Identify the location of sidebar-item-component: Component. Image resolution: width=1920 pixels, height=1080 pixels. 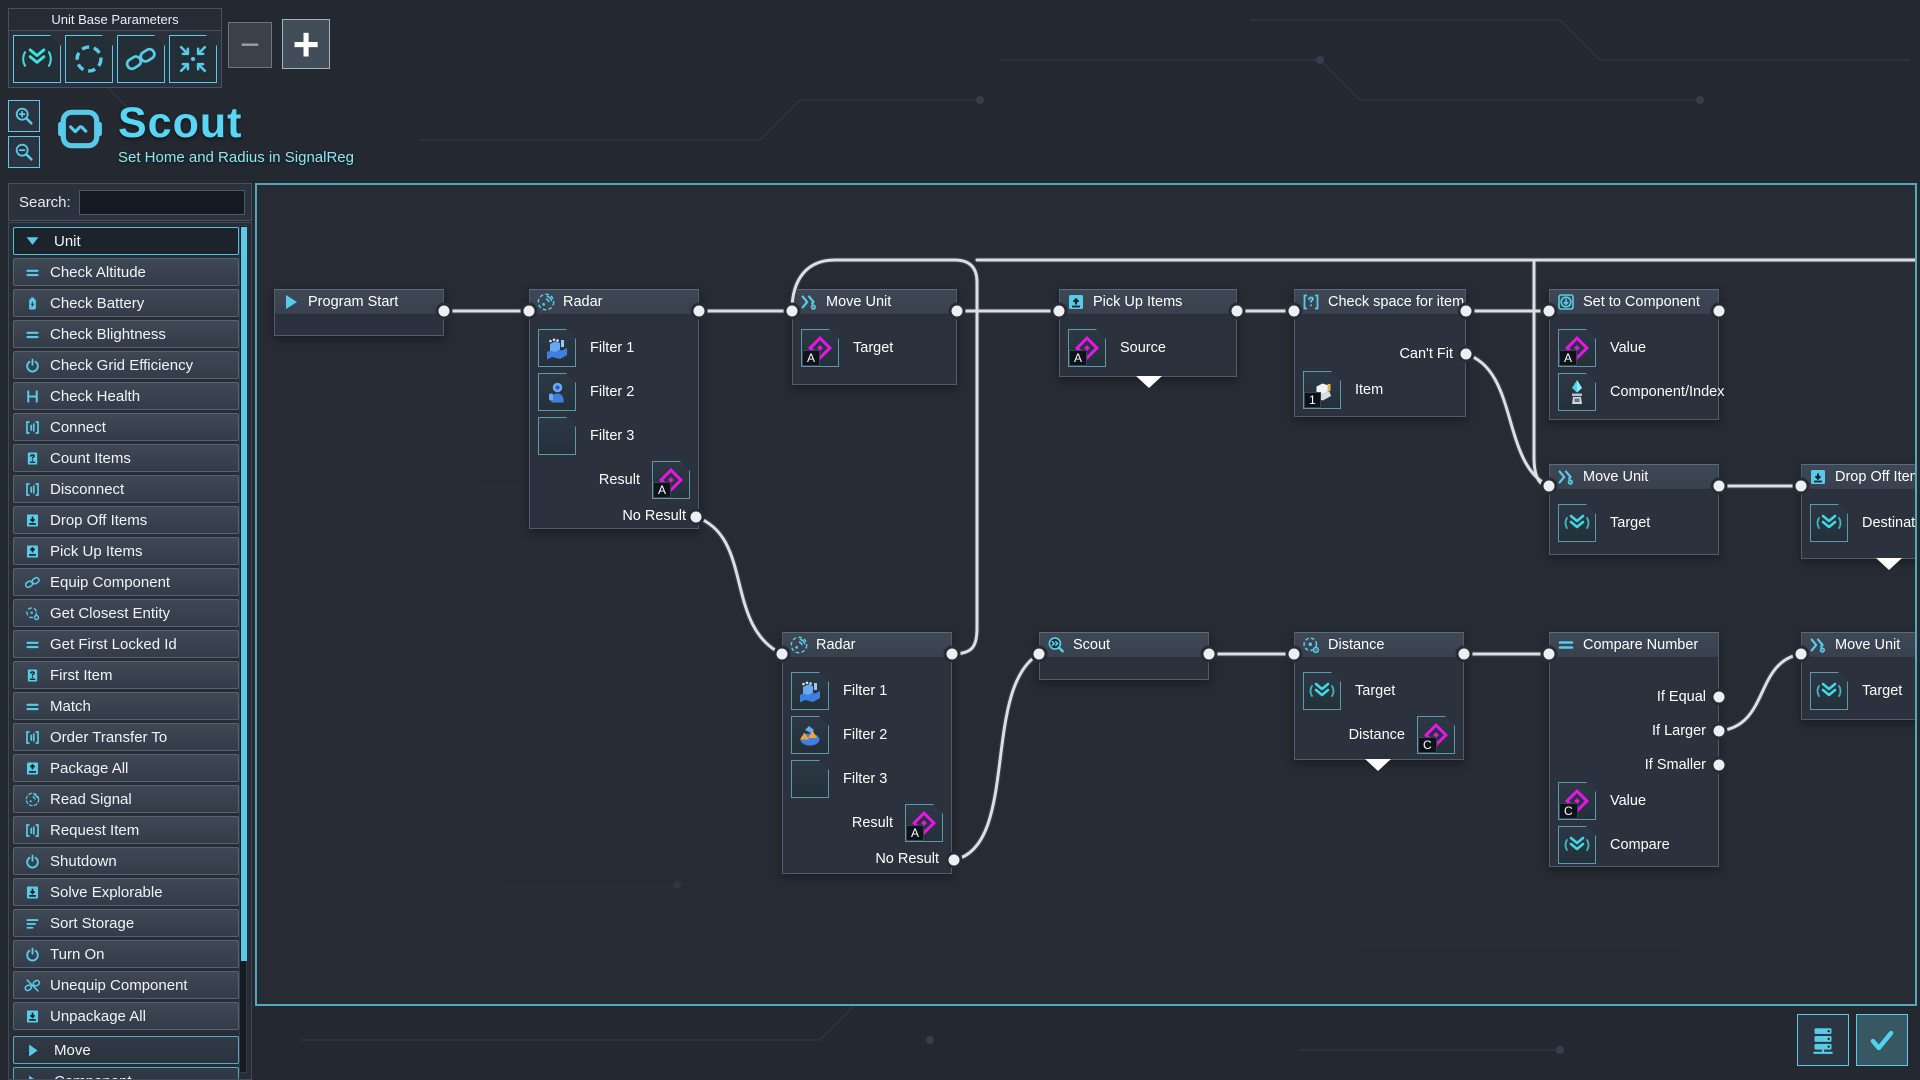
(126, 1073).